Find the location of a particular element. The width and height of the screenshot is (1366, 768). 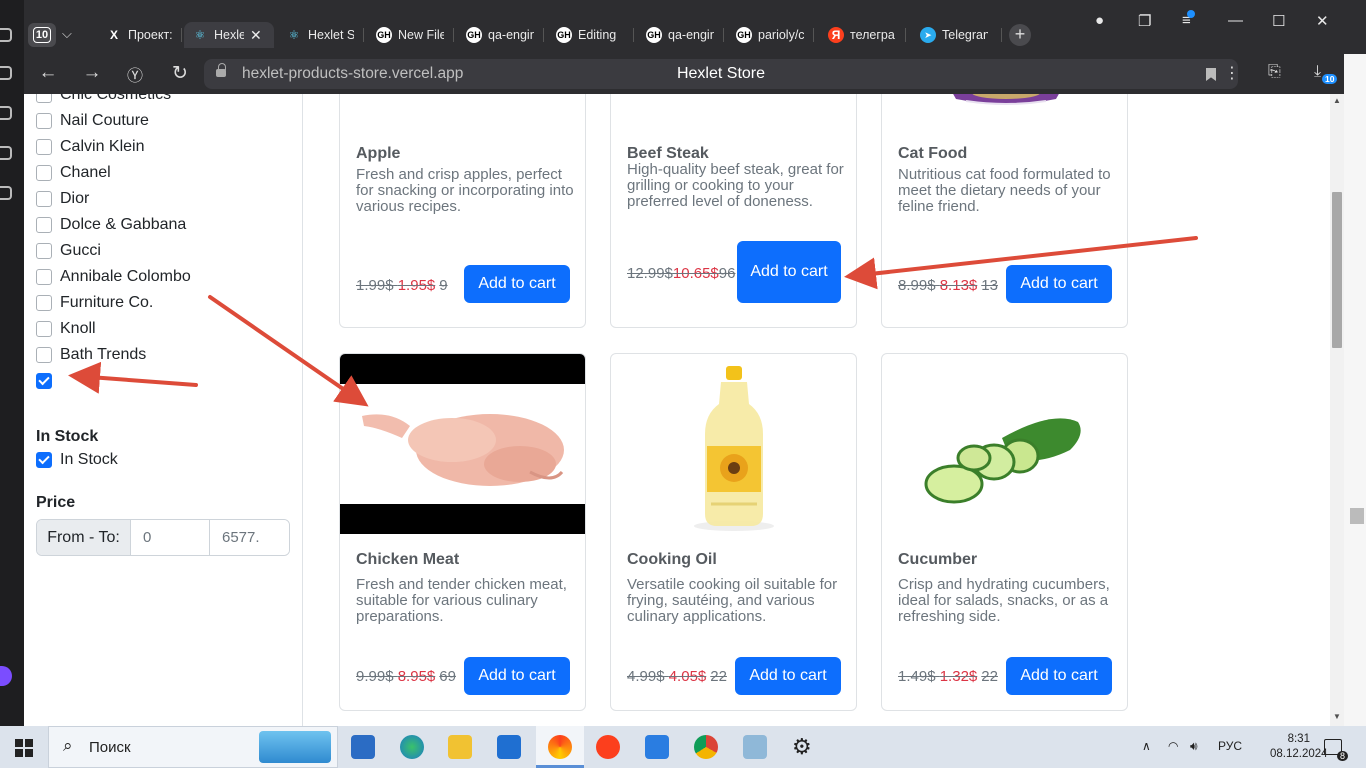

yandex-browser-taskbar-button is located at coordinates (560, 747).